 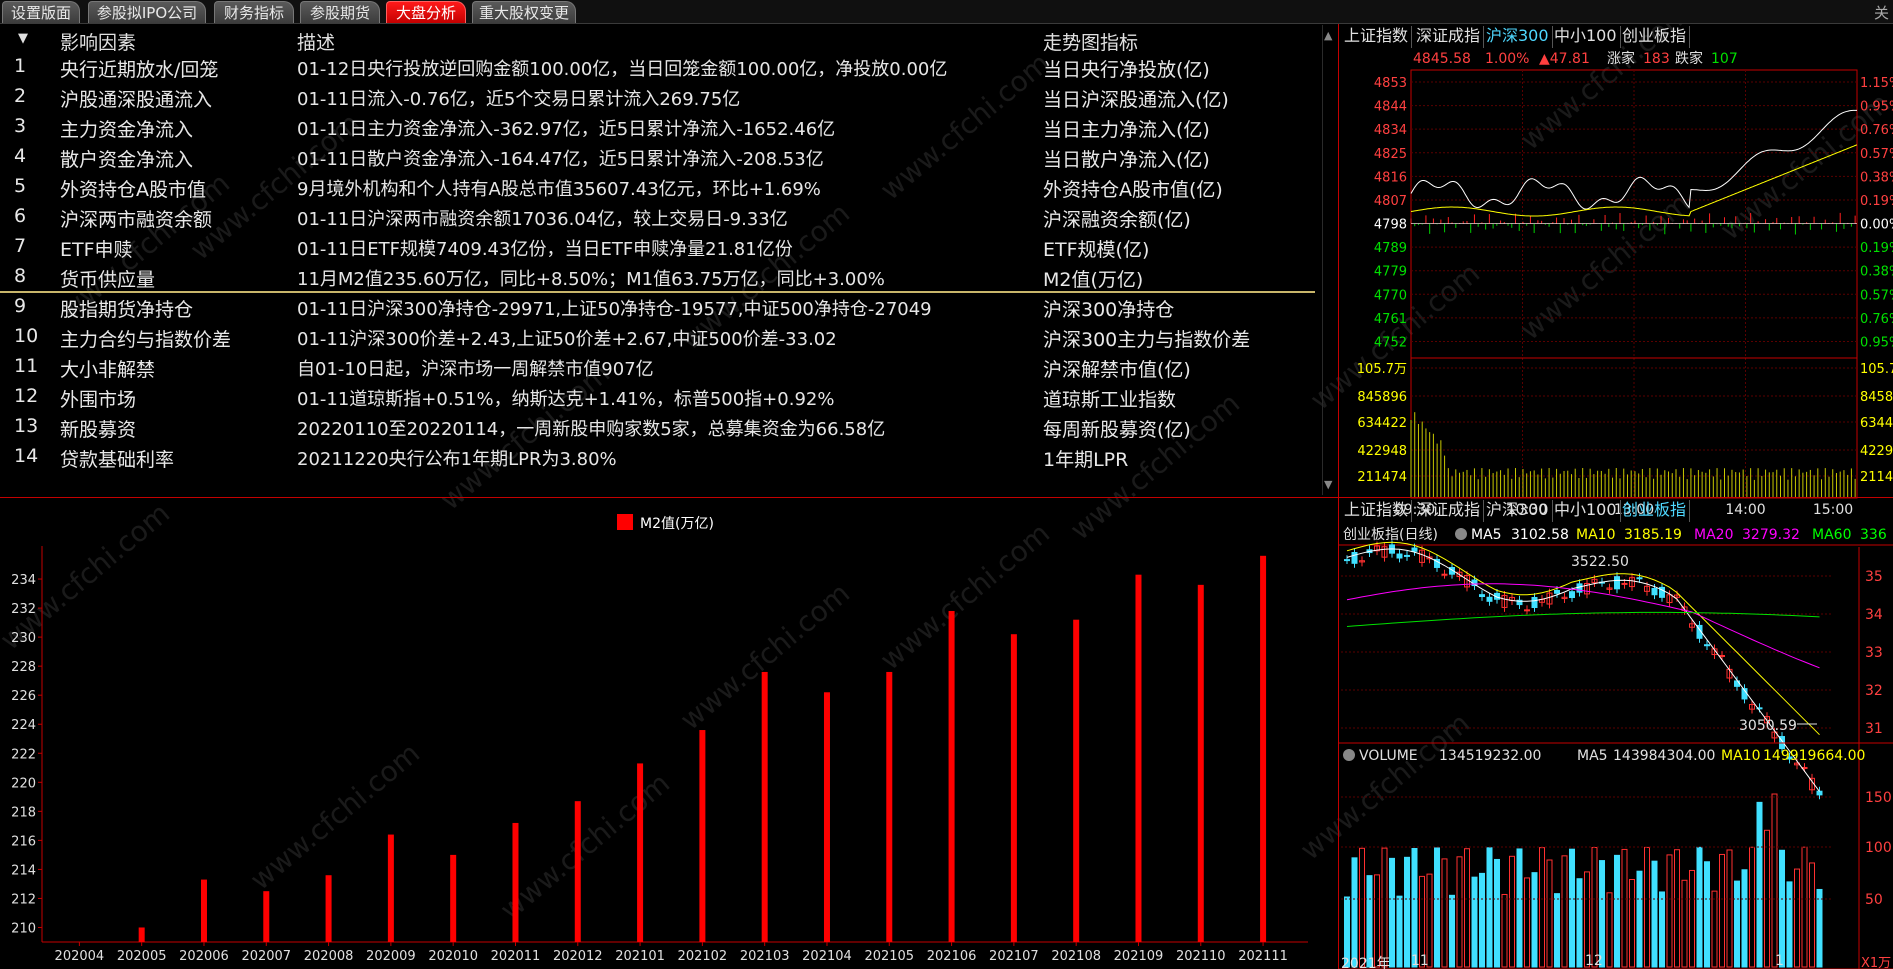 I want to click on tab-layout-settings: 设置版面, so click(x=41, y=12).